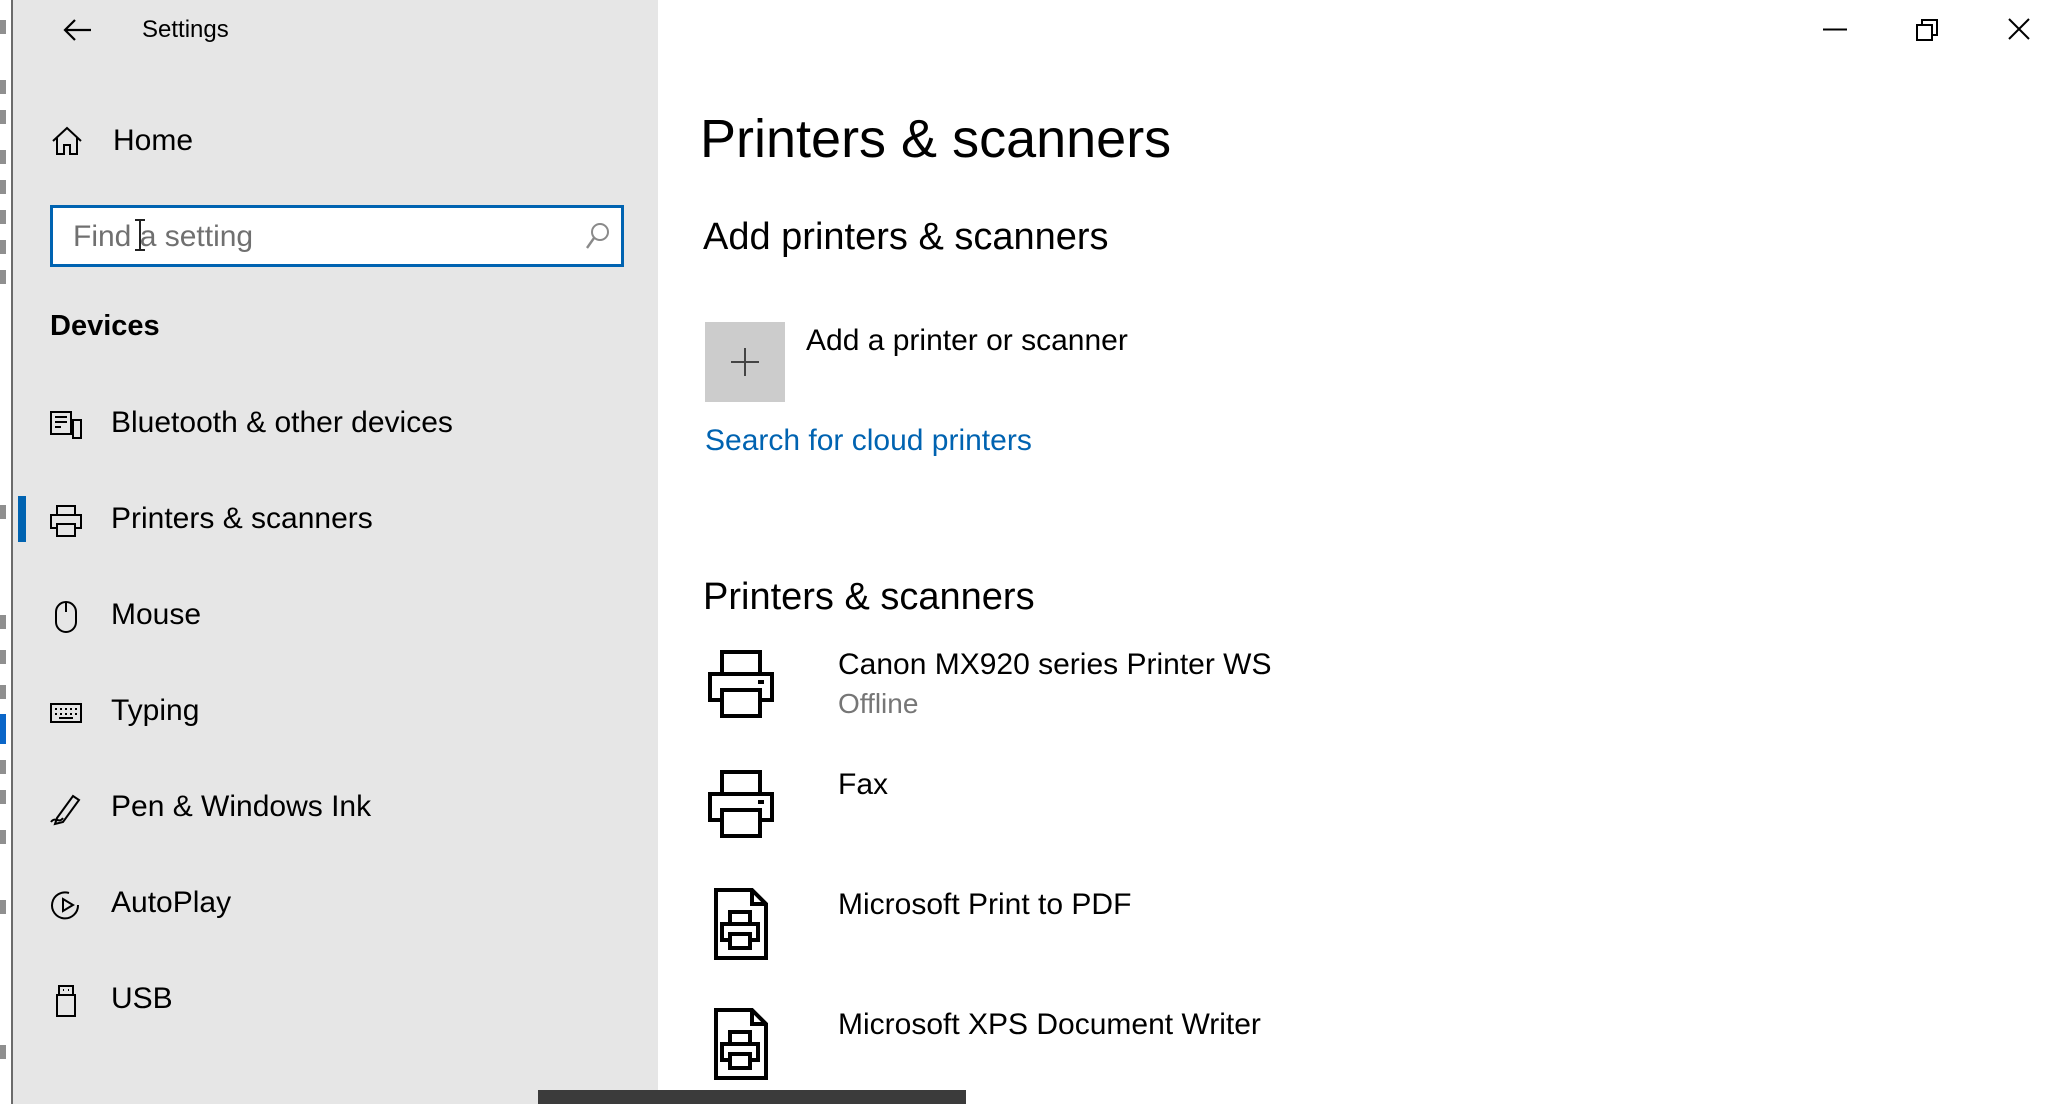  I want to click on add-printer-label: Add a printer or scanner, so click(967, 341).